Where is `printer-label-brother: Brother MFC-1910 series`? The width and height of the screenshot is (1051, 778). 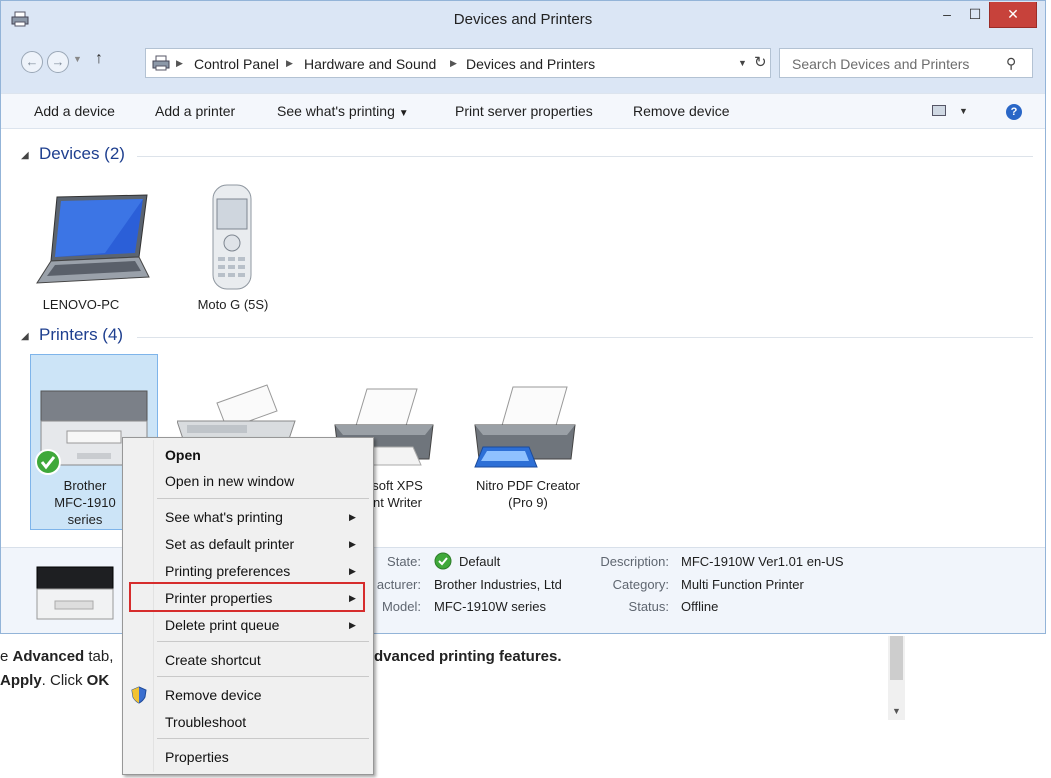 printer-label-brother: Brother MFC-1910 series is located at coordinates (85, 502).